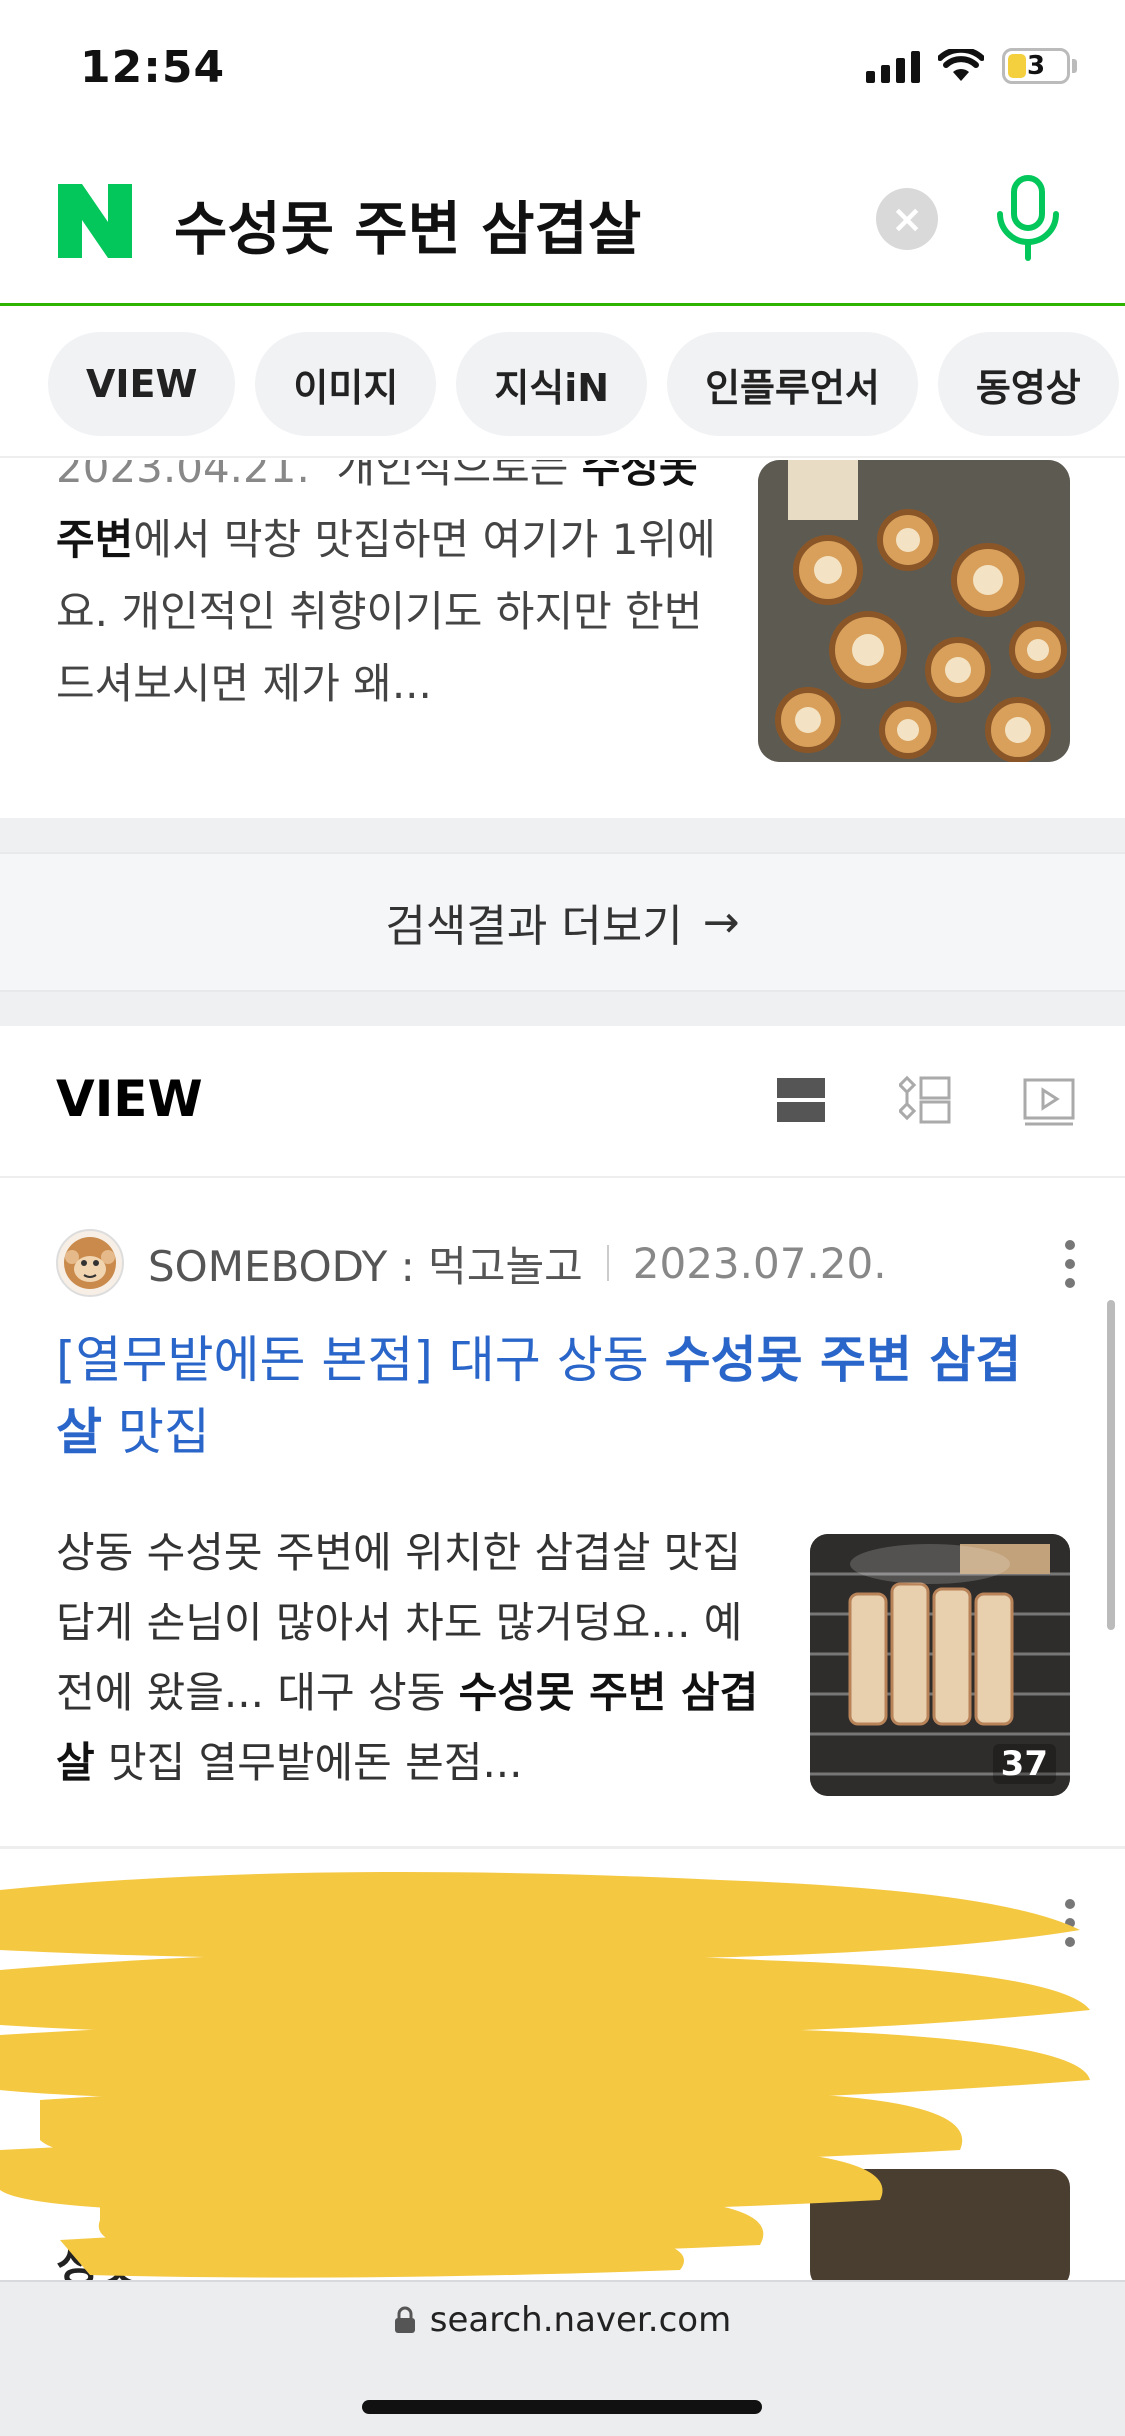 The height and width of the screenshot is (2436, 1125). Describe the element at coordinates (534, 926) in the screenshot. I see `more-results-label: 검색결과 더보기` at that location.